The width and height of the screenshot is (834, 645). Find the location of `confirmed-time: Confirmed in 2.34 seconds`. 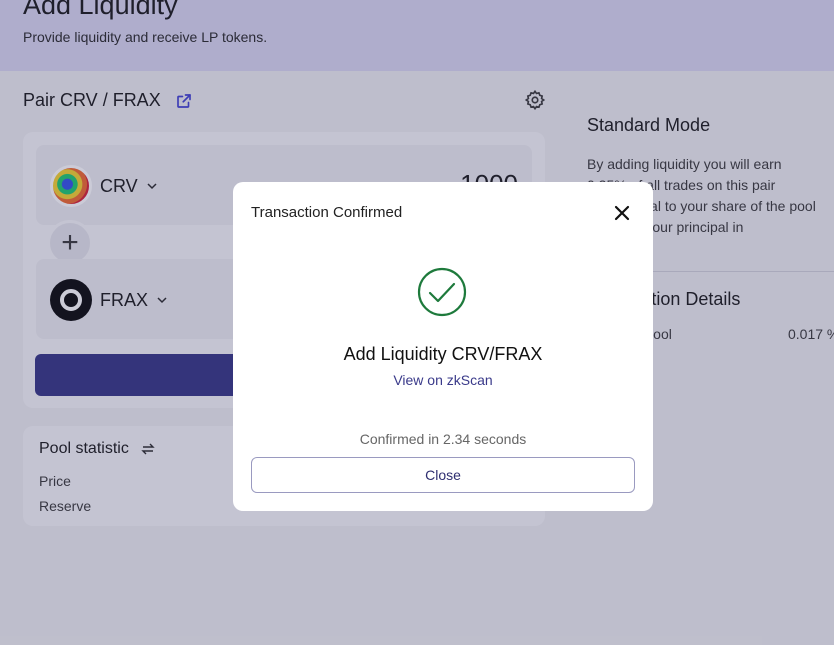

confirmed-time: Confirmed in 2.34 seconds is located at coordinates (443, 439).